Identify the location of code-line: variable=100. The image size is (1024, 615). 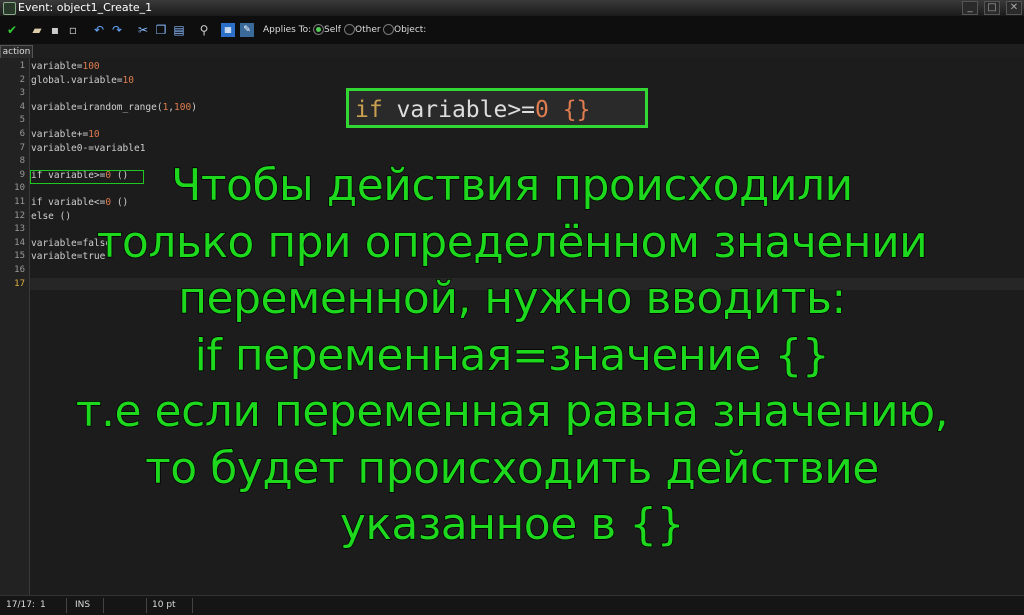
(65, 66).